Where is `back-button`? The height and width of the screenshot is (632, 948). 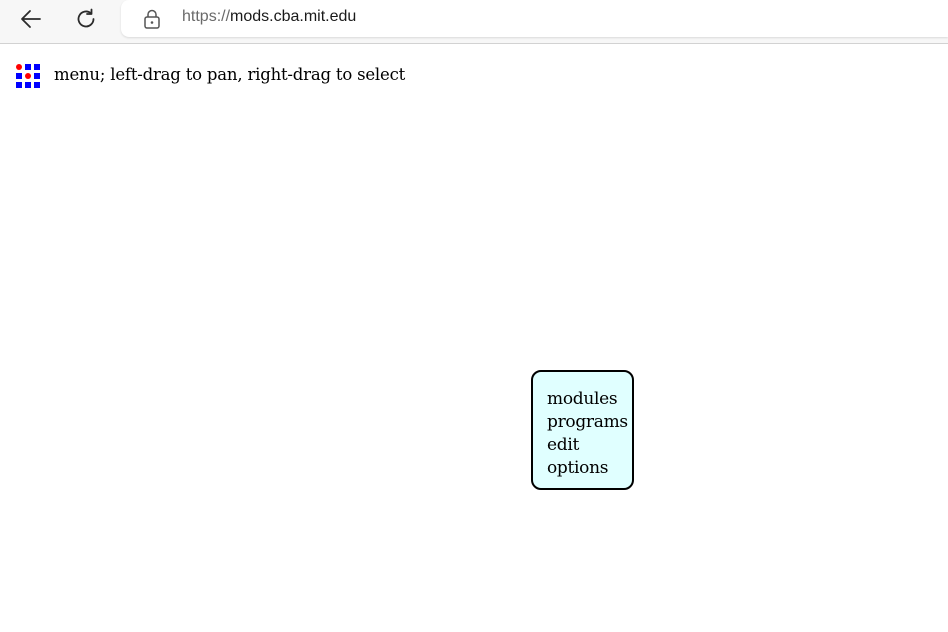
back-button is located at coordinates (31, 19).